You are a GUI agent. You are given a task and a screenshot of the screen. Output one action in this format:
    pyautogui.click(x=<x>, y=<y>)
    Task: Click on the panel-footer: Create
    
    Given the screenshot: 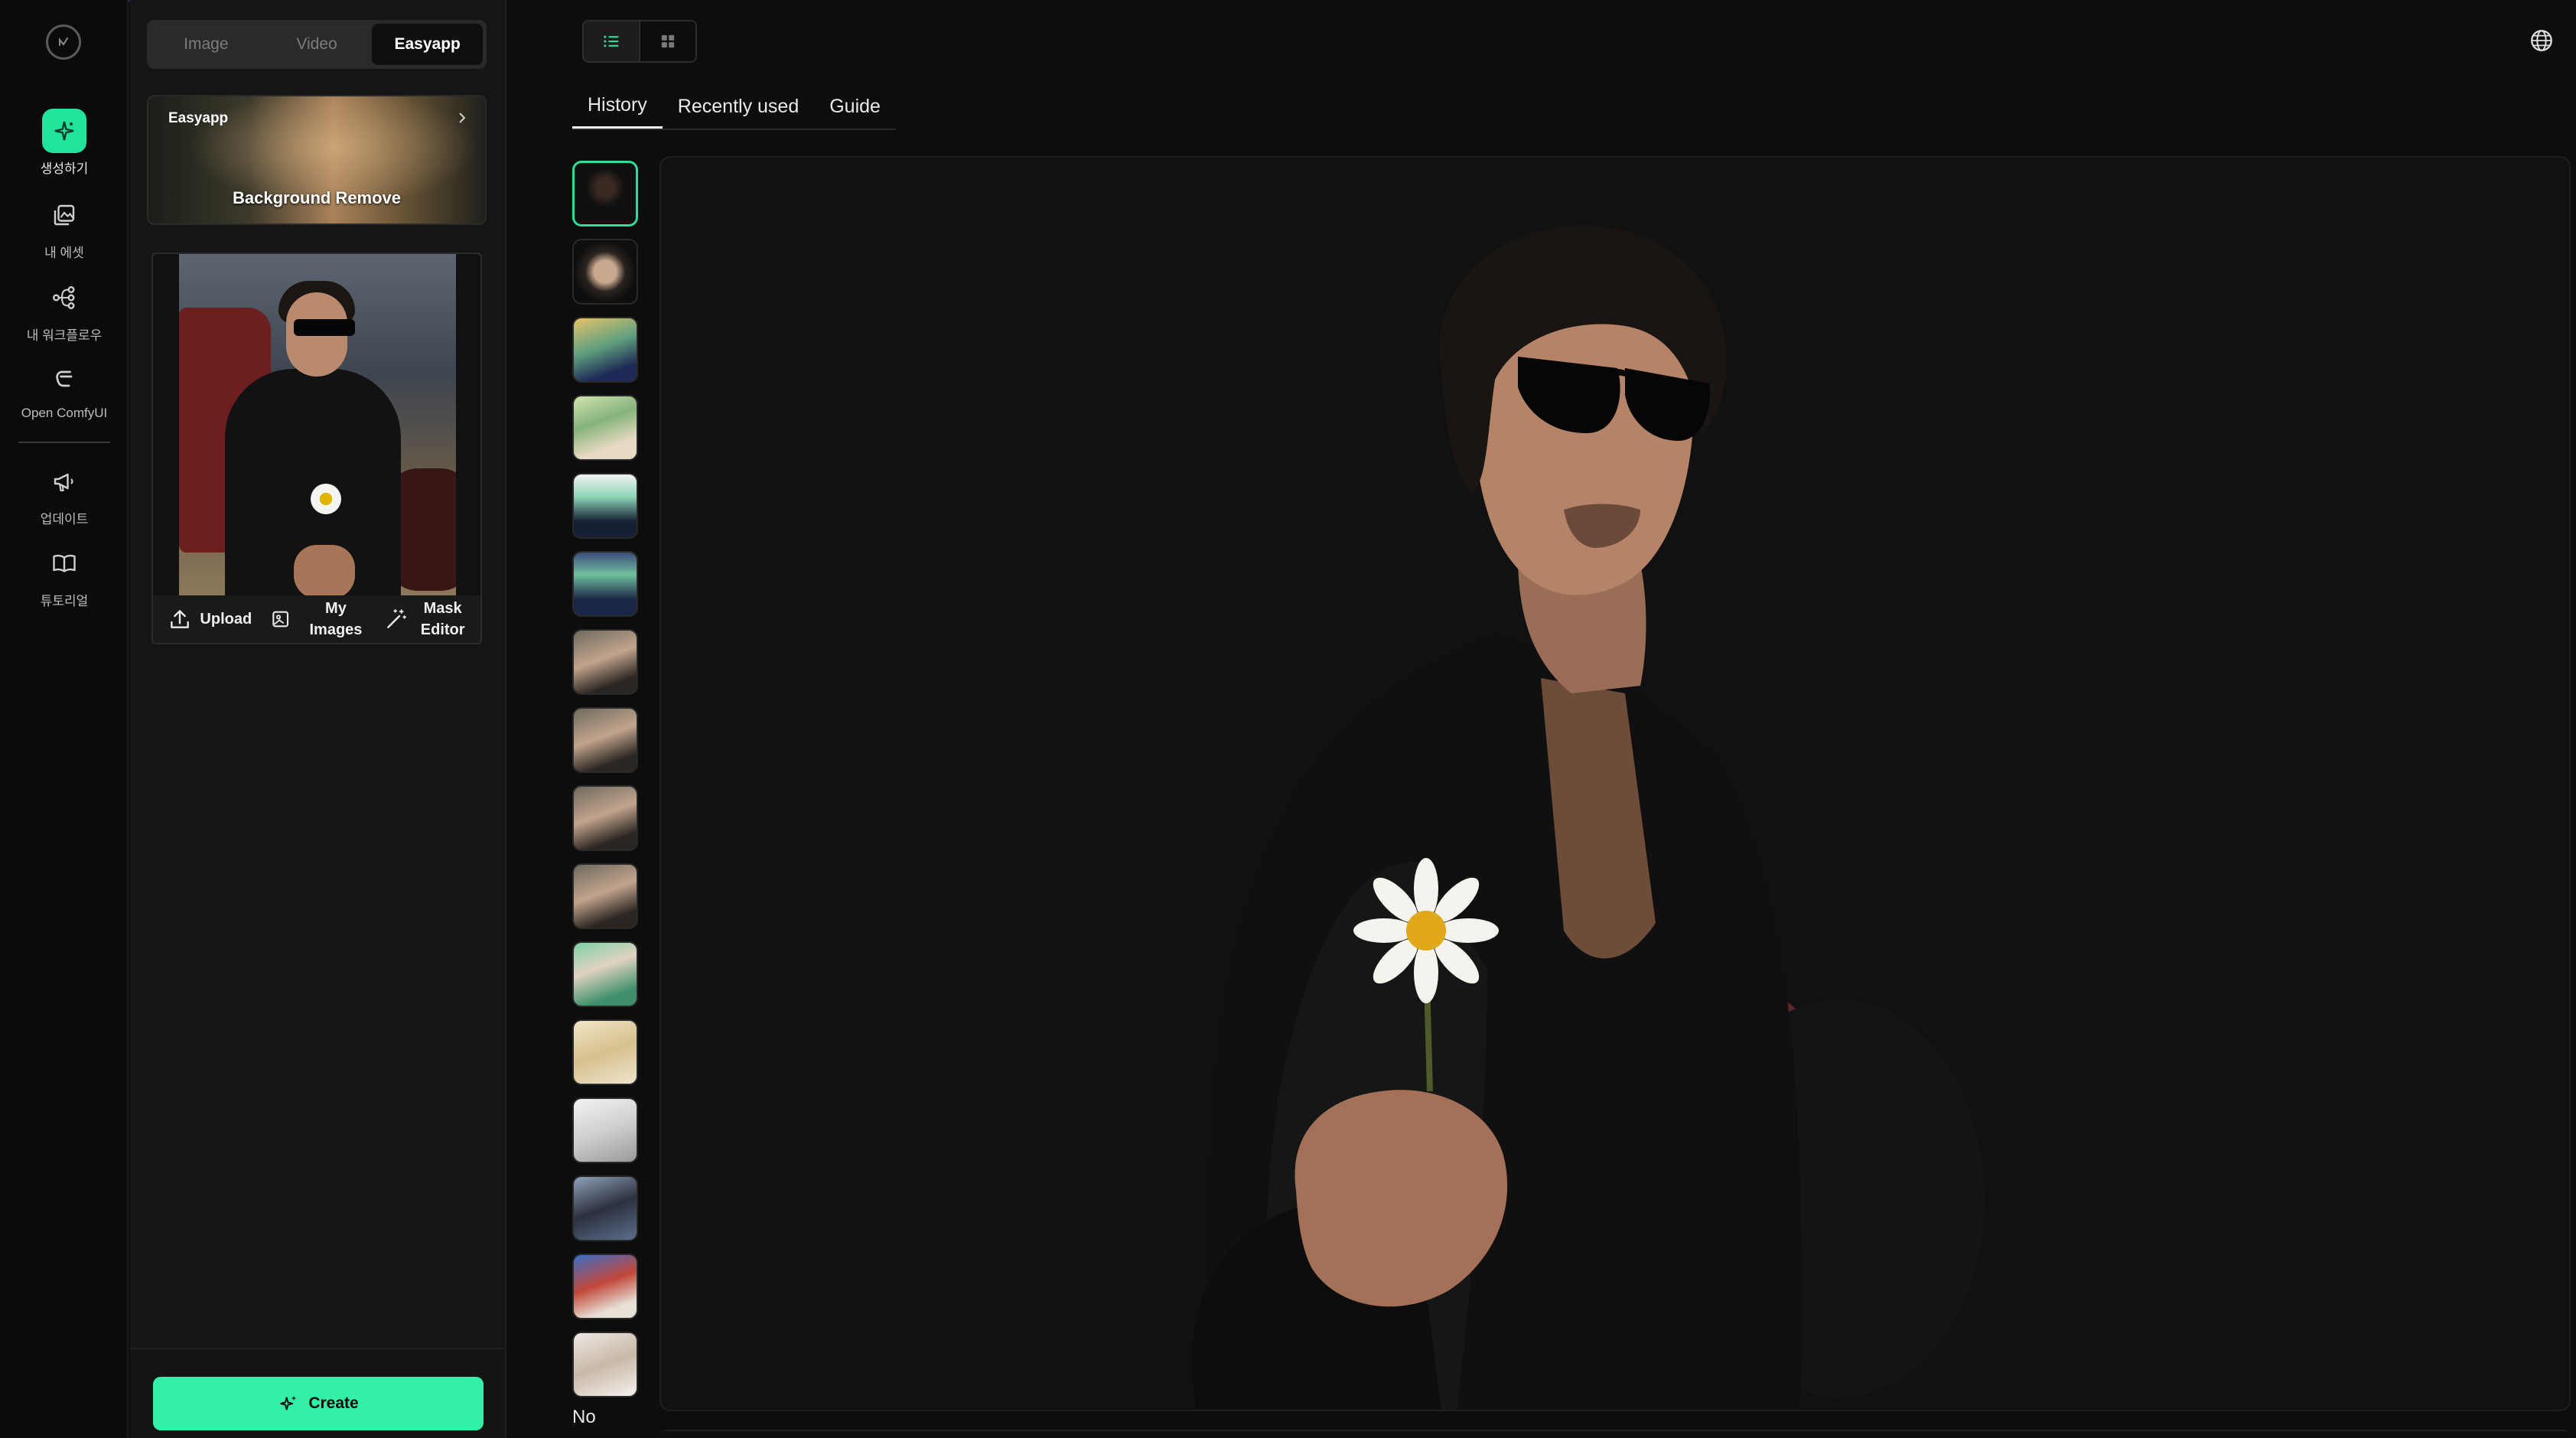 What is the action you would take?
    pyautogui.click(x=318, y=1393)
    